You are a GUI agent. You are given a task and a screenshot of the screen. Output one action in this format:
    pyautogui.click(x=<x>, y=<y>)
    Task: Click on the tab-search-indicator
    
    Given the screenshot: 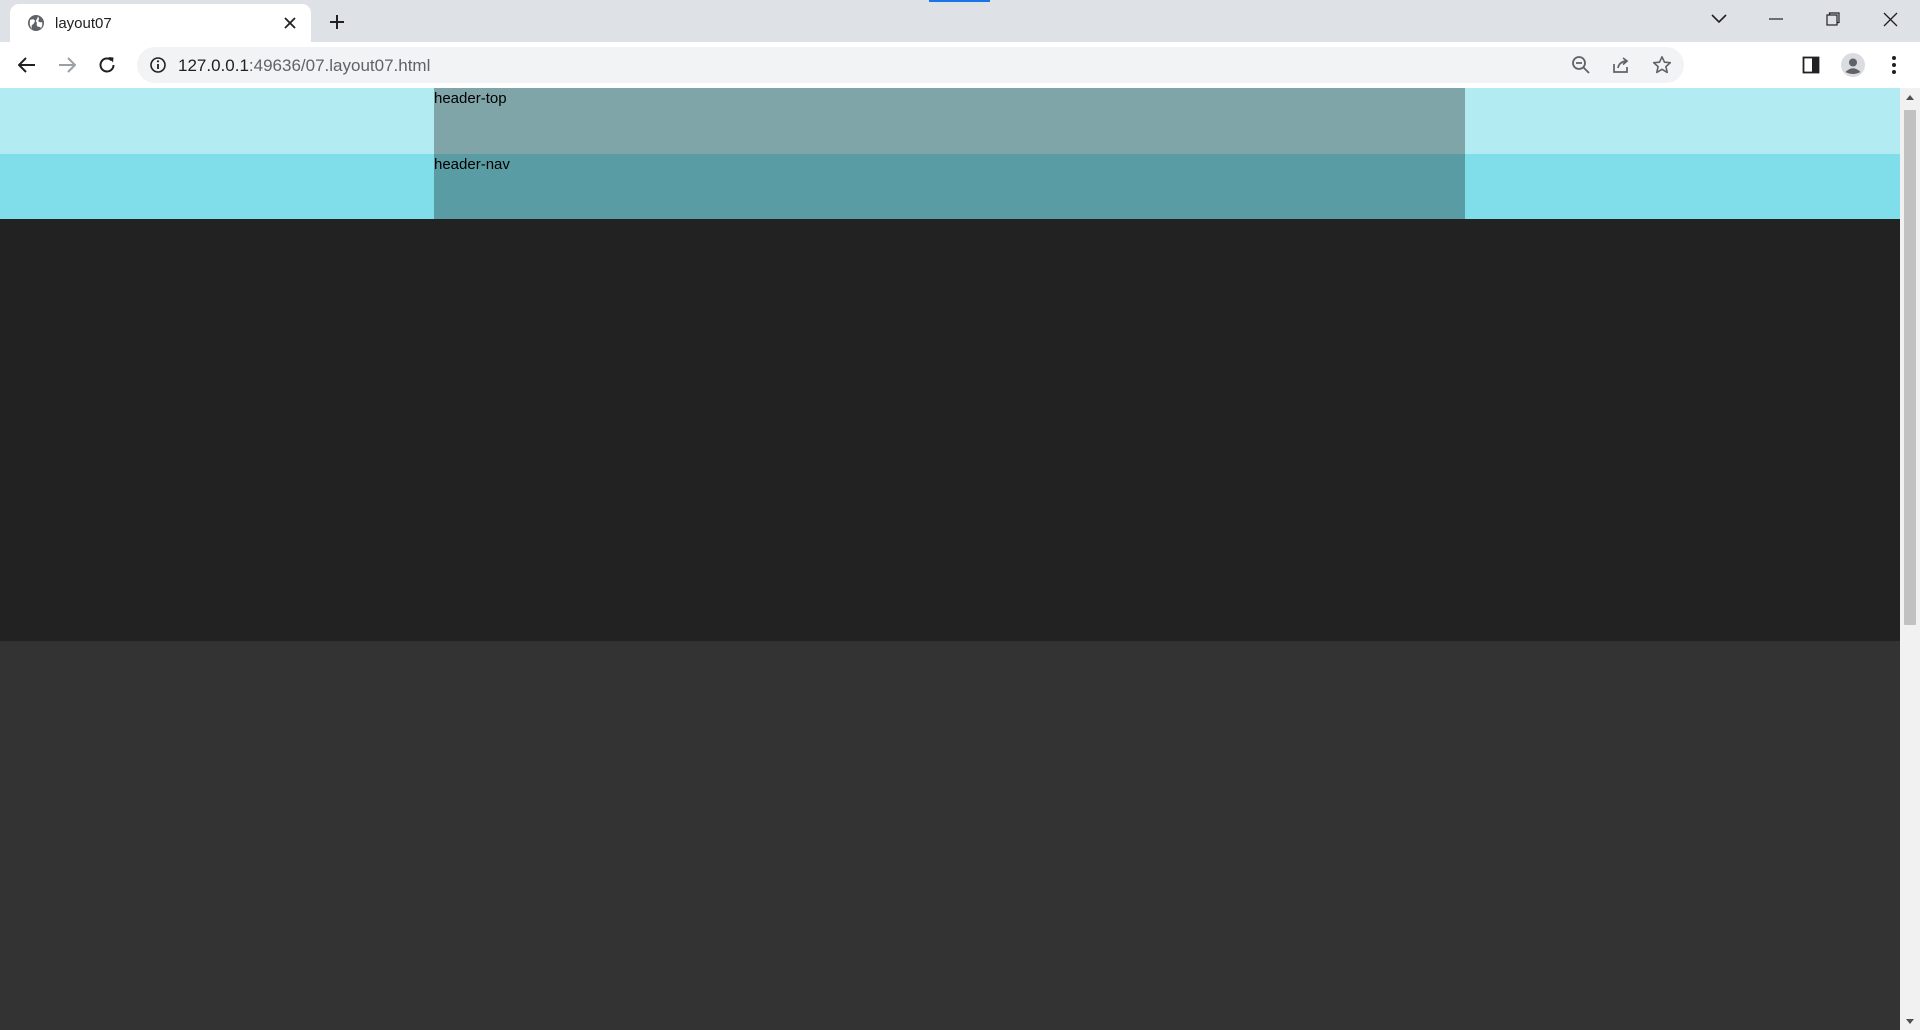 What is the action you would take?
    pyautogui.click(x=959, y=1)
    